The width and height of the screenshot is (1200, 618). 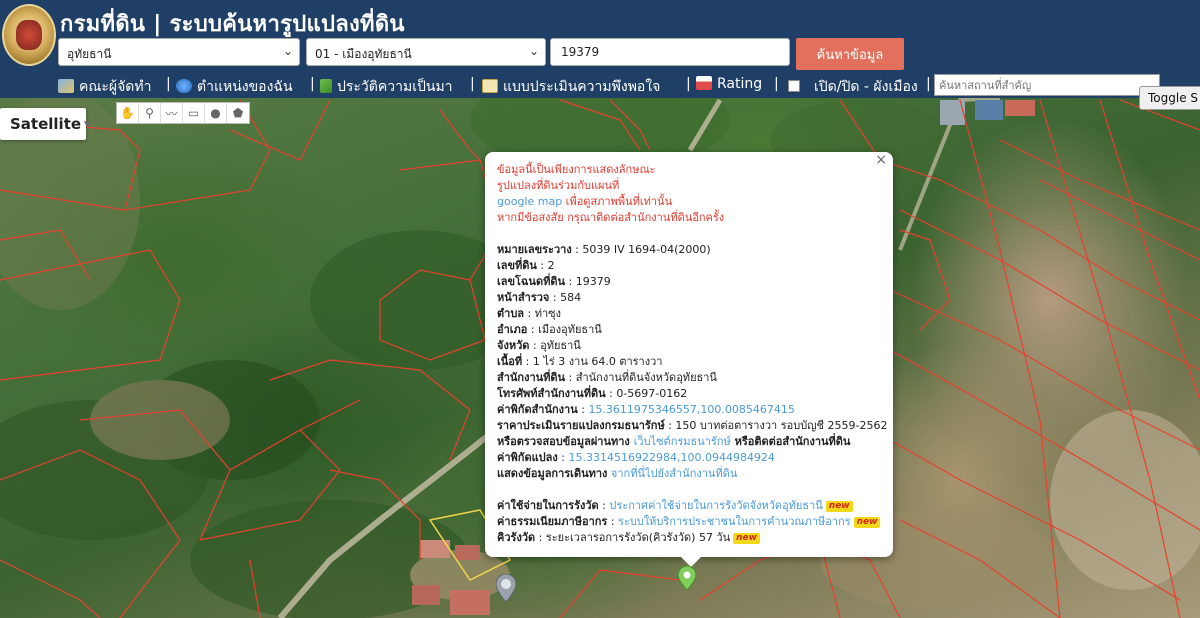 I want to click on rectangle-icon: ▭, so click(x=194, y=113).